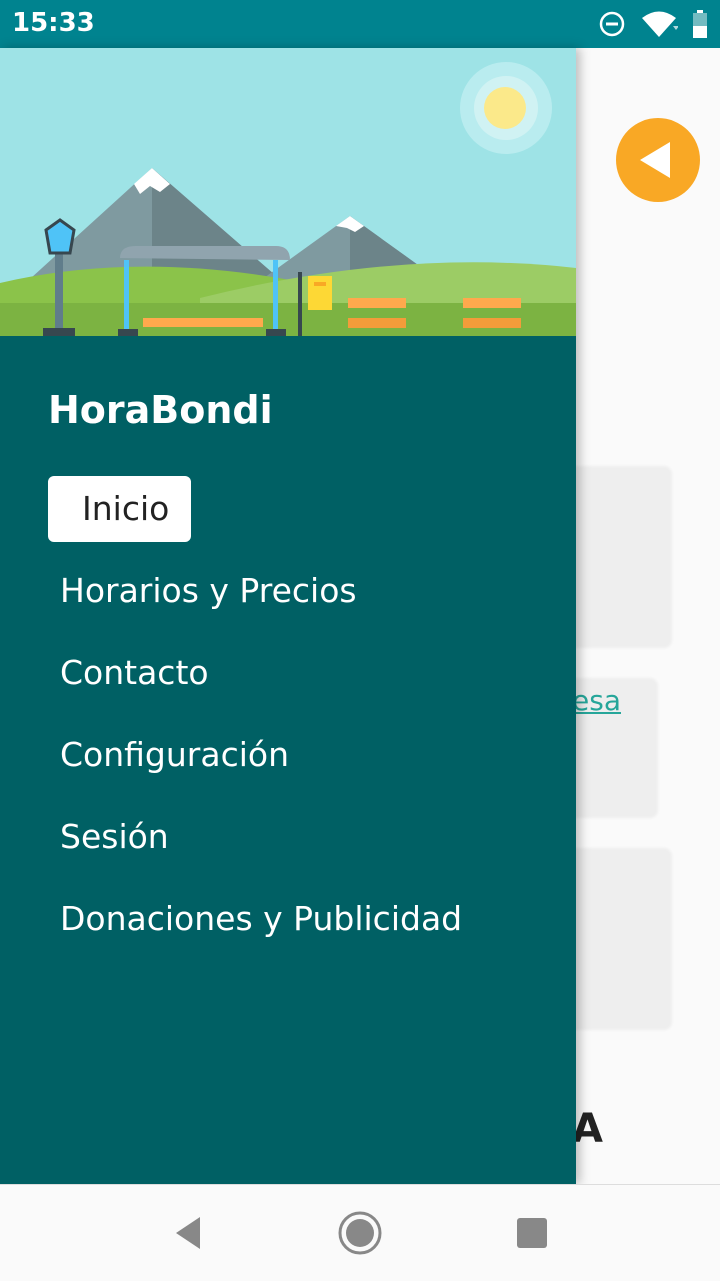  I want to click on menu-item-donaciones-publicidad: Donaciones y Publicidad, so click(261, 919).